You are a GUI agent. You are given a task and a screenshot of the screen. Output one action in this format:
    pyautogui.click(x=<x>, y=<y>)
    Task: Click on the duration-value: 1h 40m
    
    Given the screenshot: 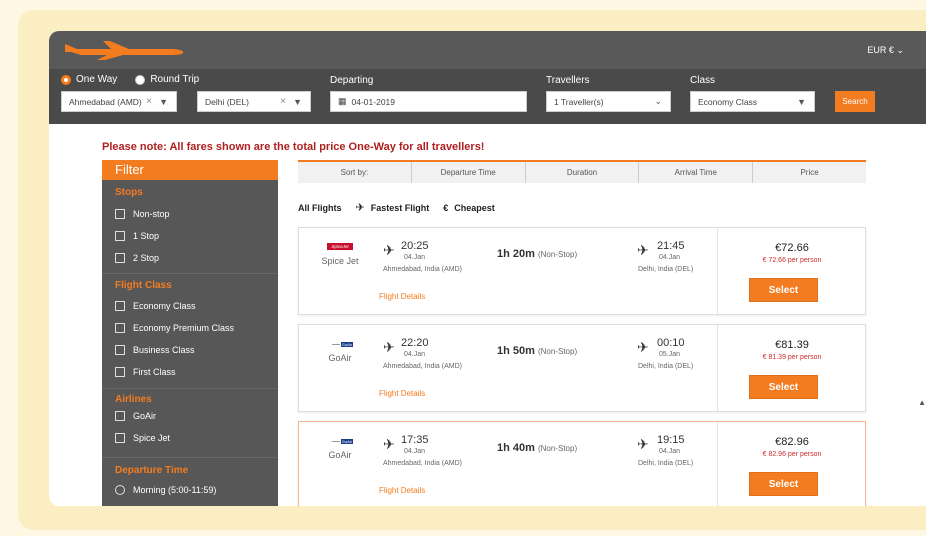 What is the action you would take?
    pyautogui.click(x=516, y=448)
    